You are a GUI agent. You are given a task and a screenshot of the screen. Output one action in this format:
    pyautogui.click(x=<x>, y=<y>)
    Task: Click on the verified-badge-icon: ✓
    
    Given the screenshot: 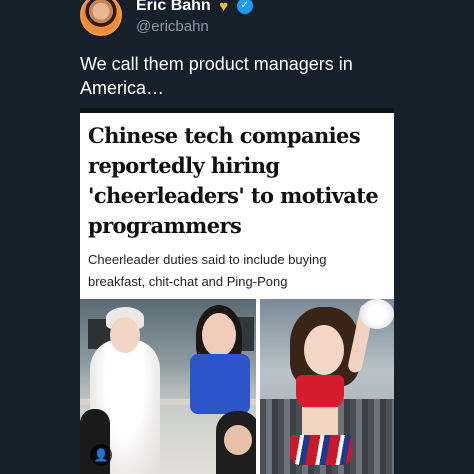 What is the action you would take?
    pyautogui.click(x=244, y=7)
    